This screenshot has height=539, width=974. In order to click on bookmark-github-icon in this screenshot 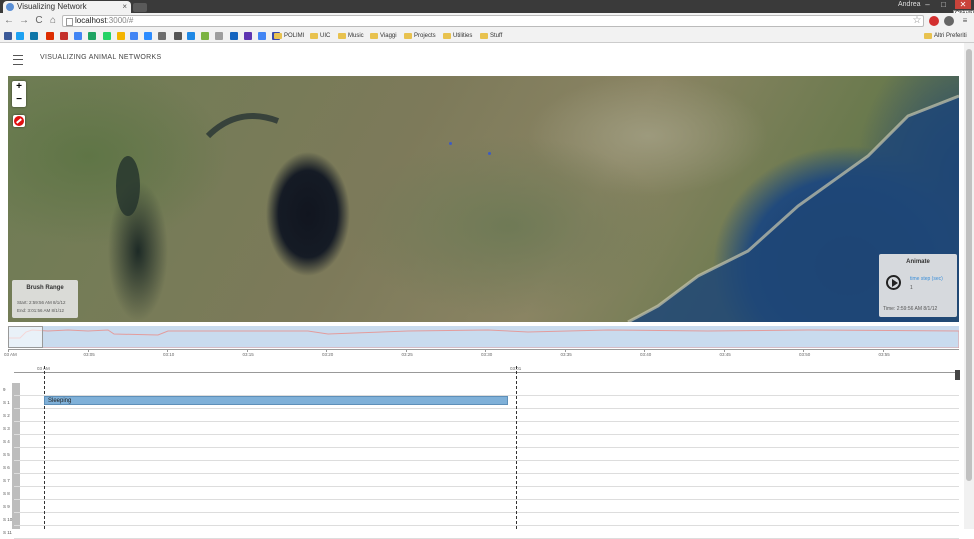, I will do `click(162, 36)`.